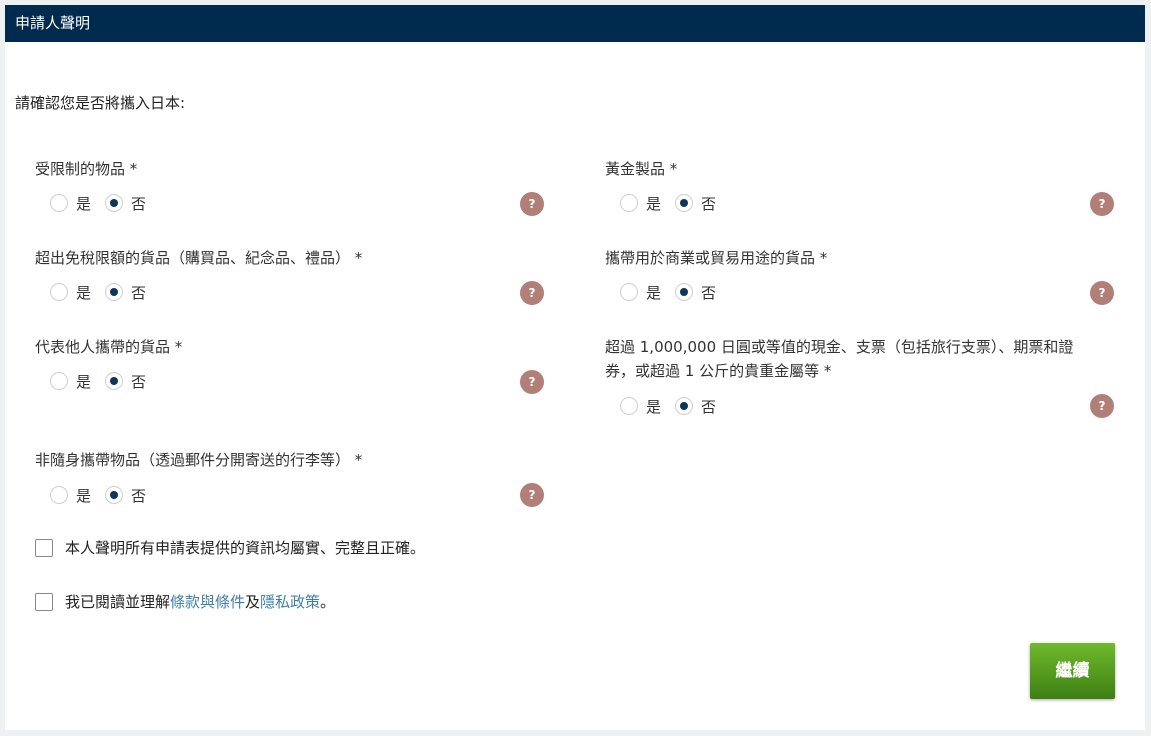  What do you see at coordinates (1072, 671) in the screenshot?
I see `continue-button: 繼續` at bounding box center [1072, 671].